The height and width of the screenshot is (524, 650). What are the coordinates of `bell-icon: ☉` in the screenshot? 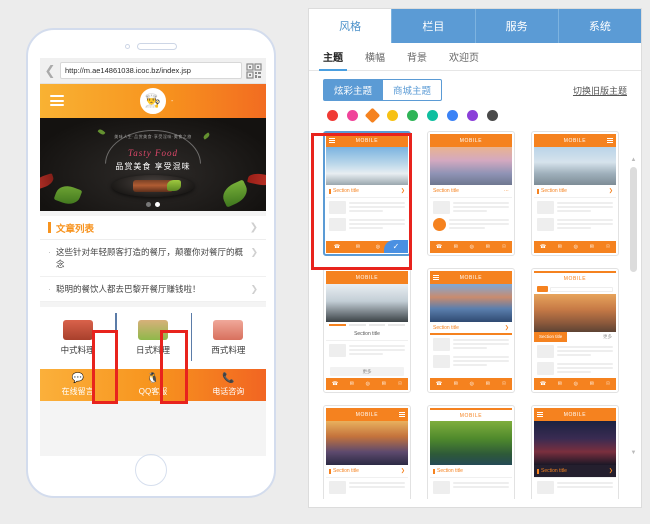 It's located at (400, 384).